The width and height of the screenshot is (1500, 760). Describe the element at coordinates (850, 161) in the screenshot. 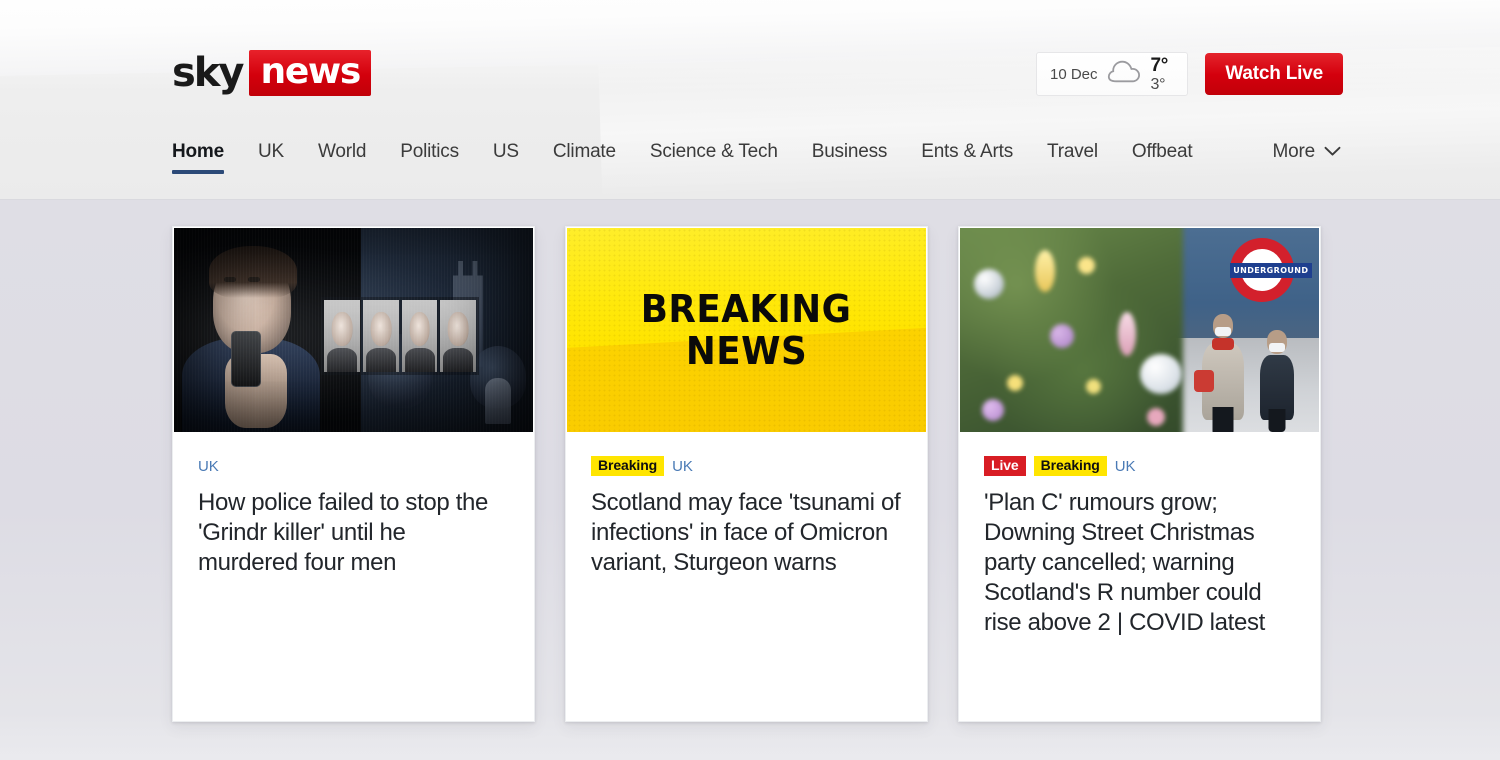

I see `nav-item-business: Business` at that location.